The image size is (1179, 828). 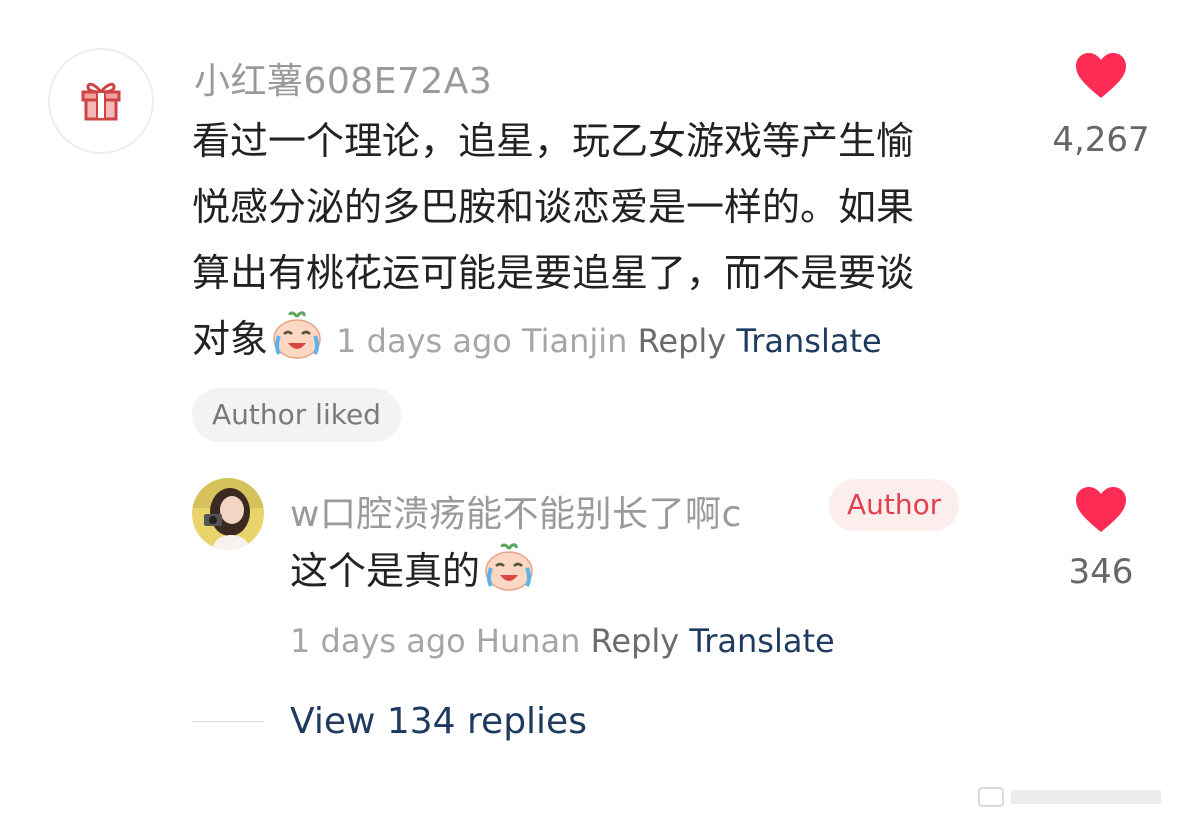 What do you see at coordinates (296, 415) in the screenshot?
I see `author-liked-badge: Author liked` at bounding box center [296, 415].